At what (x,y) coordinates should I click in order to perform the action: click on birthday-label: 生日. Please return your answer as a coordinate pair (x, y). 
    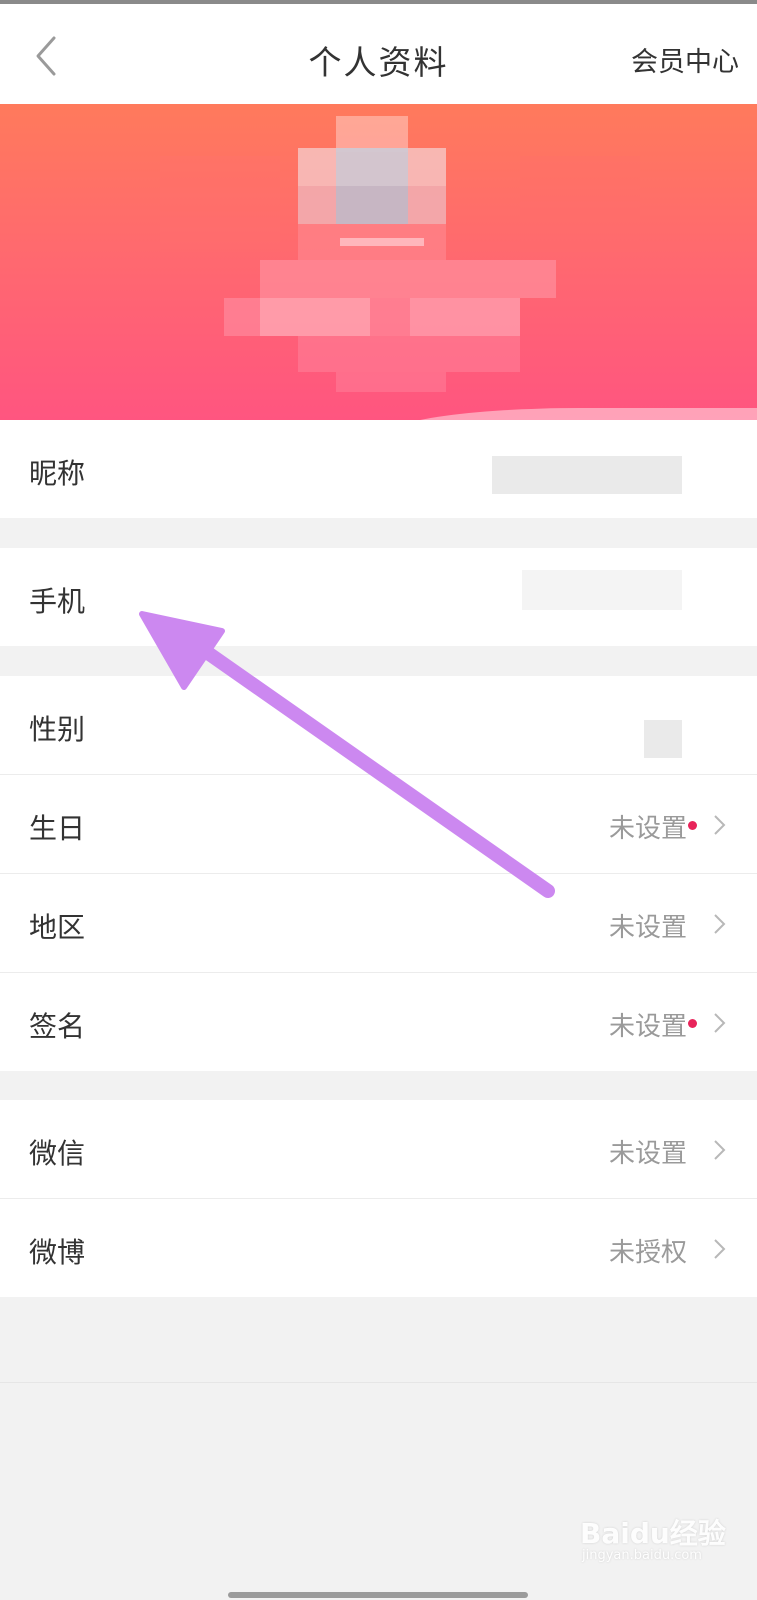
    Looking at the image, I should click on (57, 828).